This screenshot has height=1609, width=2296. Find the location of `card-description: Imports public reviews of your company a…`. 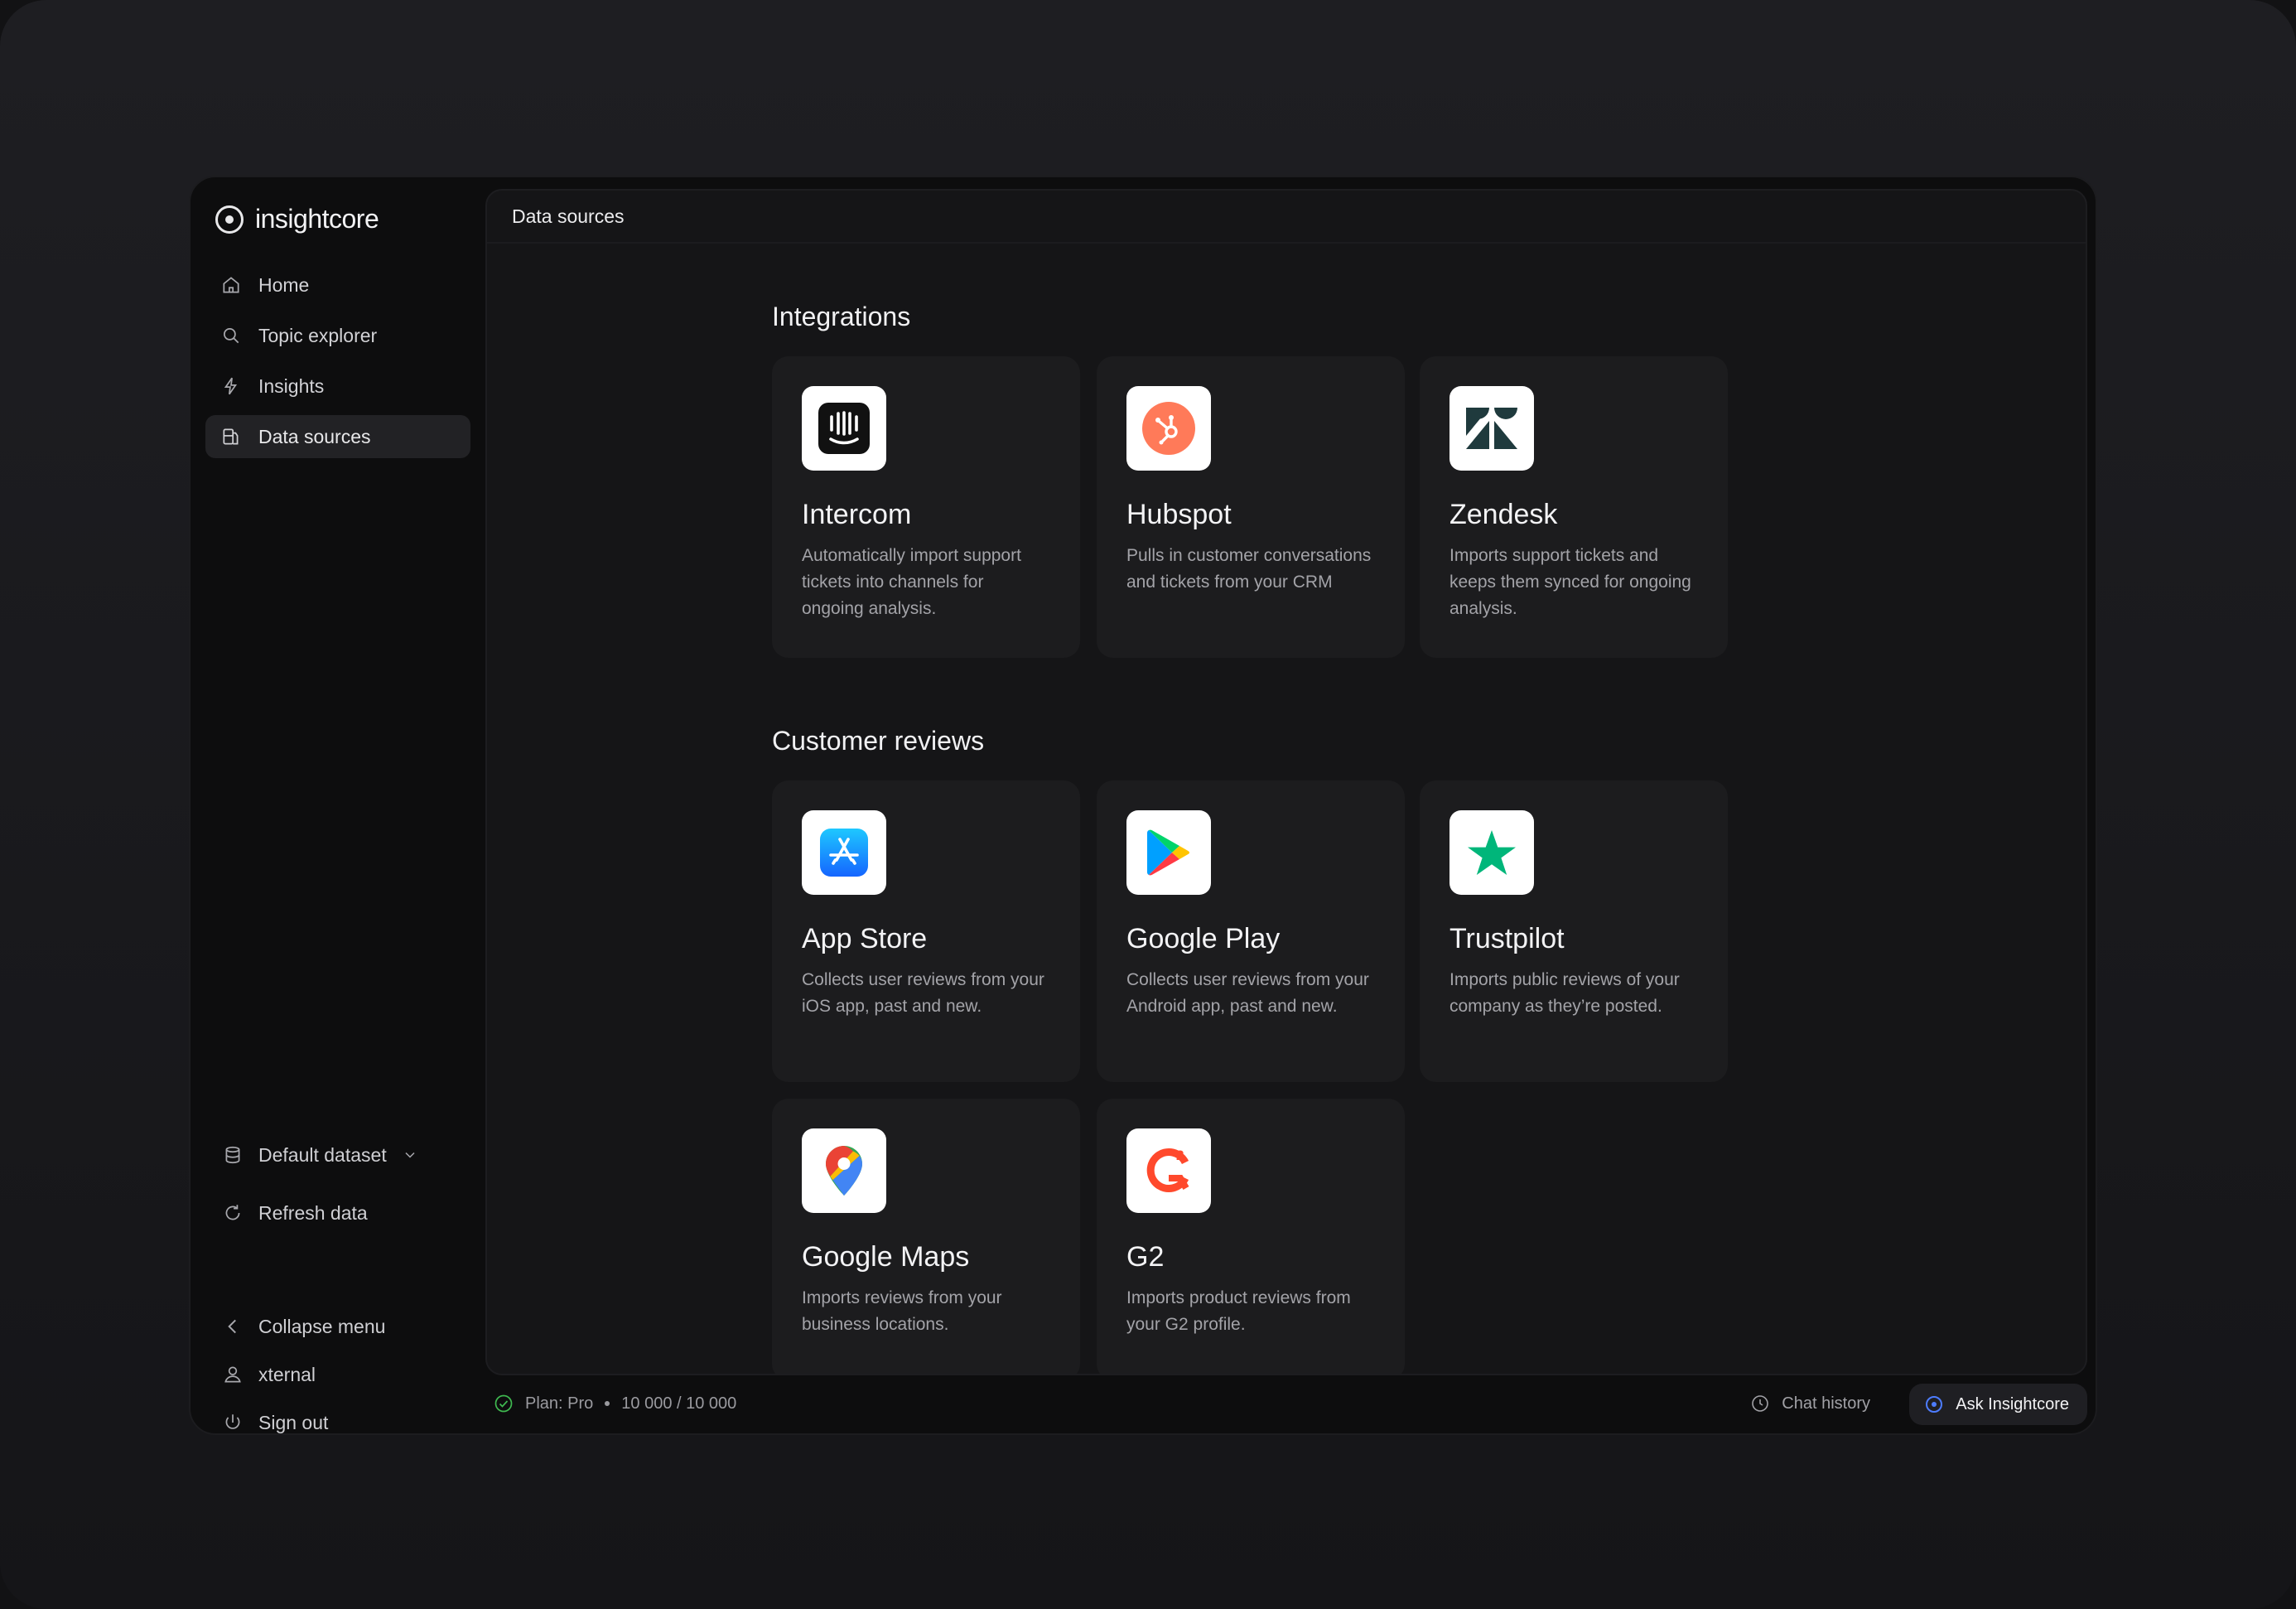

card-description: Imports public reviews of your company a… is located at coordinates (1564, 993).